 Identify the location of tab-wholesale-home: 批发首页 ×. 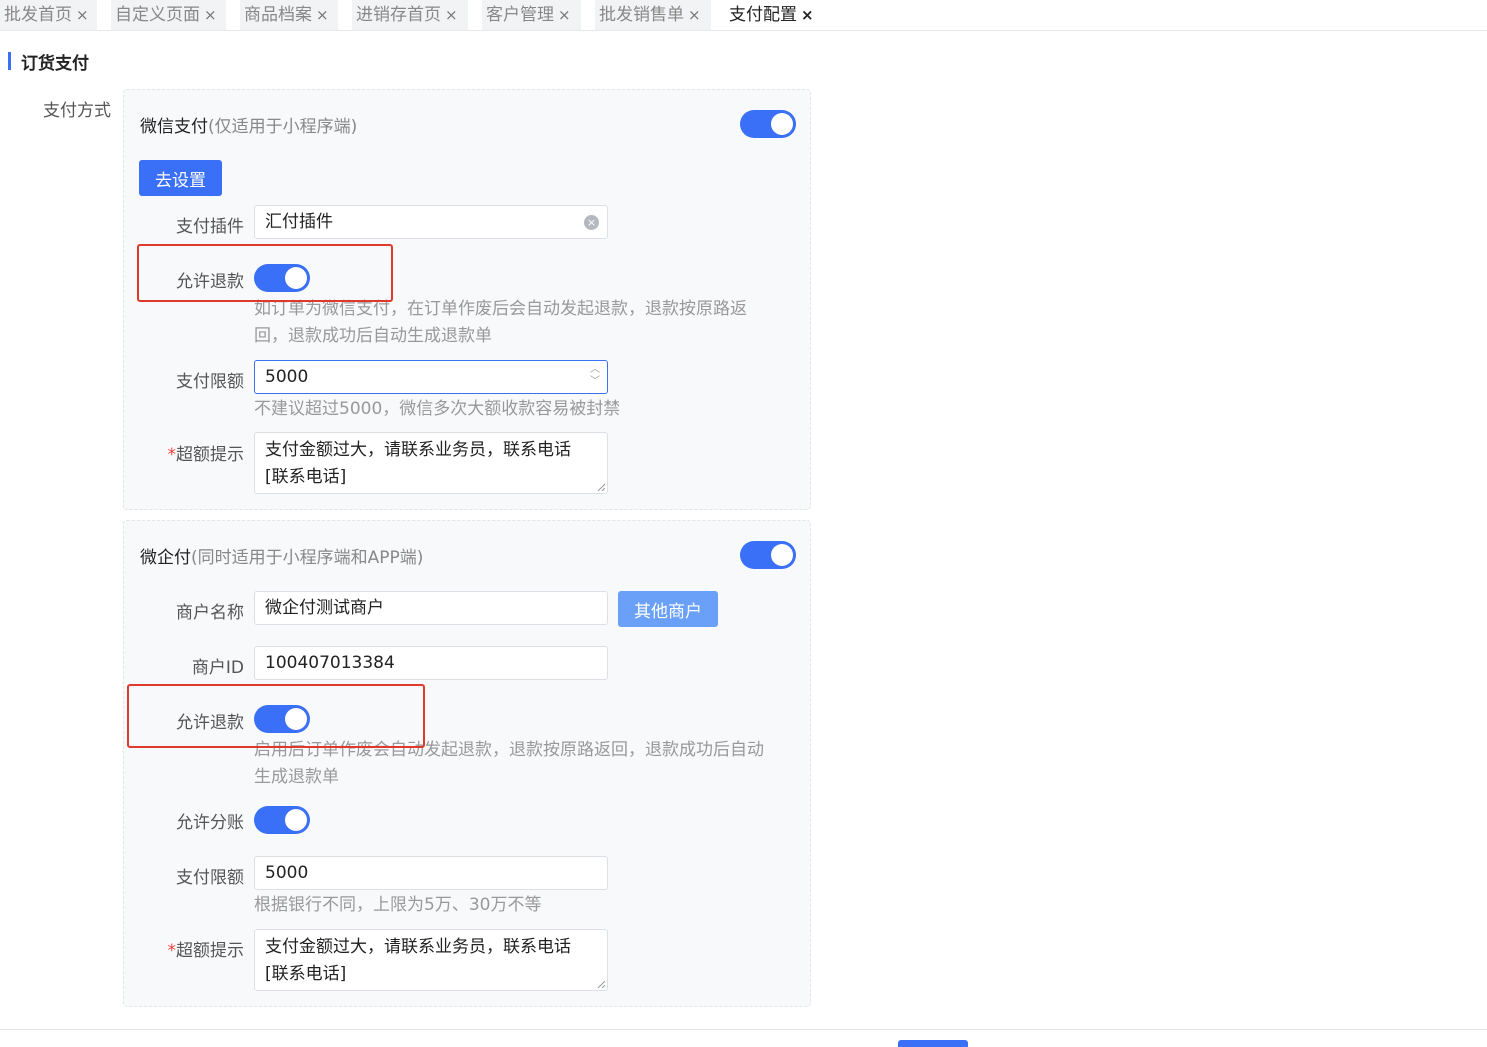
(48, 15).